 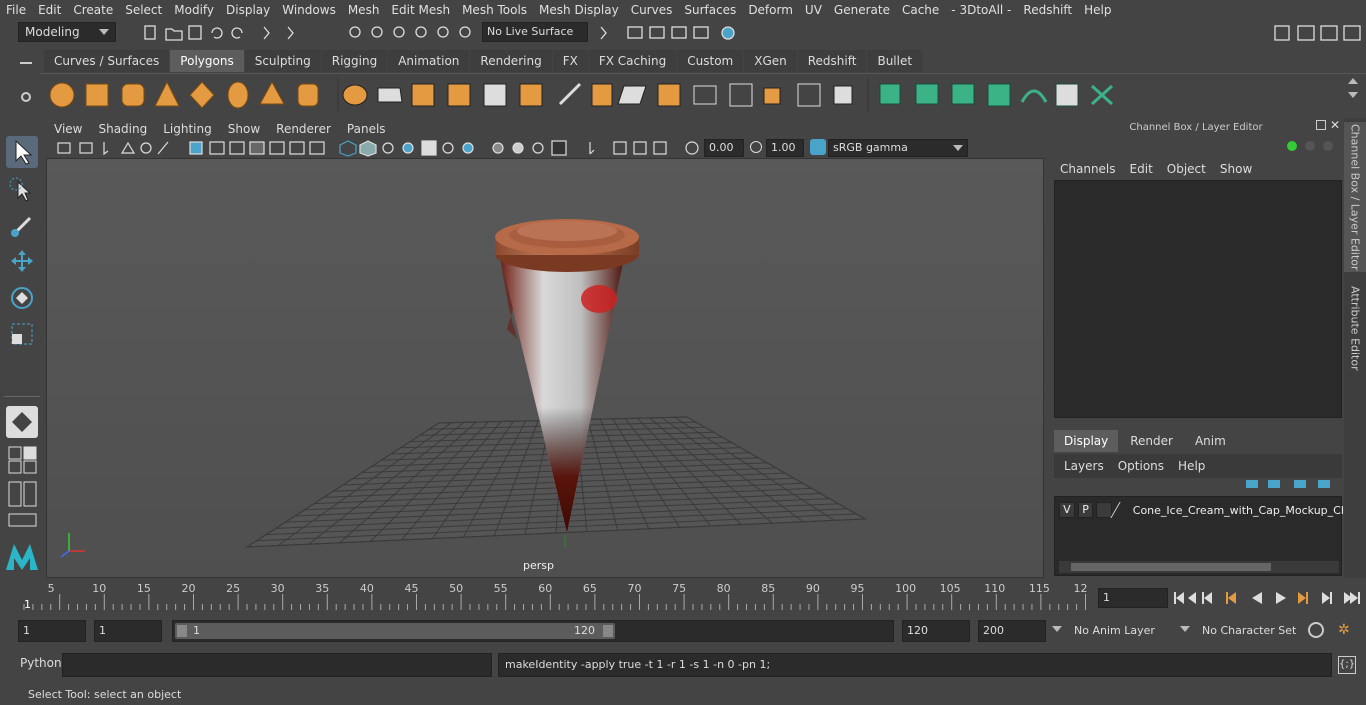 I want to click on viewport-menu-panels: Panels, so click(x=366, y=129).